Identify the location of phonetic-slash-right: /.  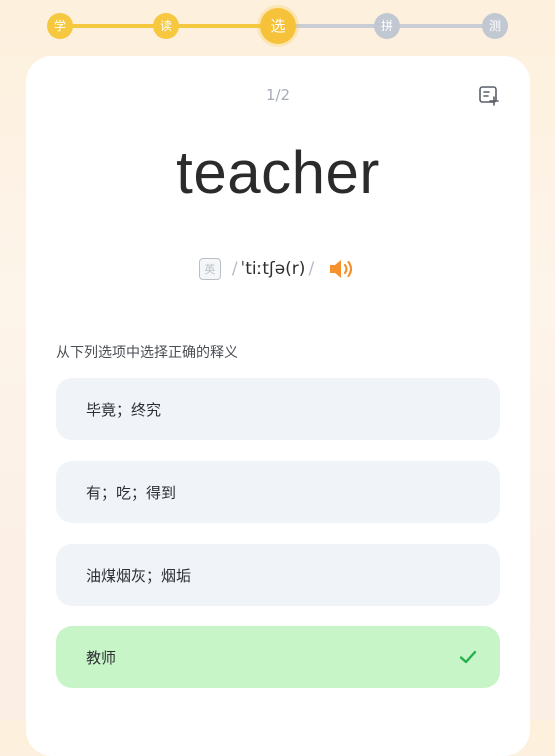
(311, 269).